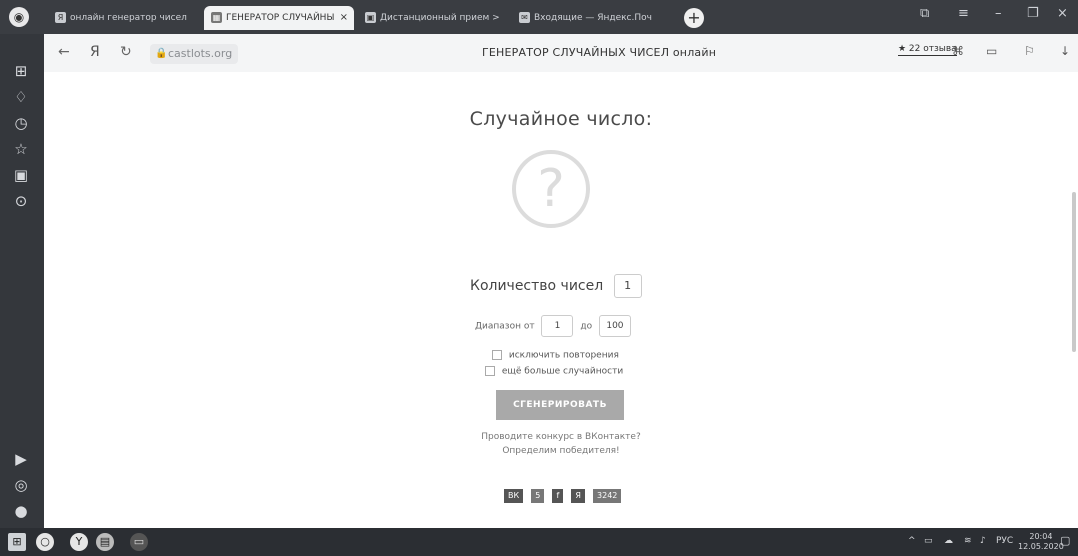 This screenshot has height=556, width=1078. What do you see at coordinates (21, 175) in the screenshot?
I see `collections-icon: ▣` at bounding box center [21, 175].